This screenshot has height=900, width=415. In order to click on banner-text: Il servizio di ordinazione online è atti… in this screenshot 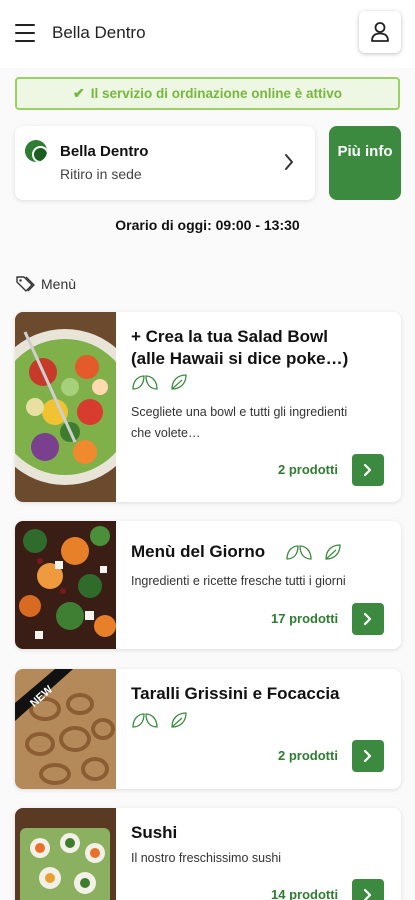, I will do `click(216, 93)`.